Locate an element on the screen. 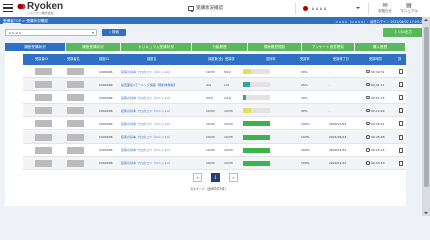 The image size is (430, 240). masked-user-name is located at coordinates (75, 72).